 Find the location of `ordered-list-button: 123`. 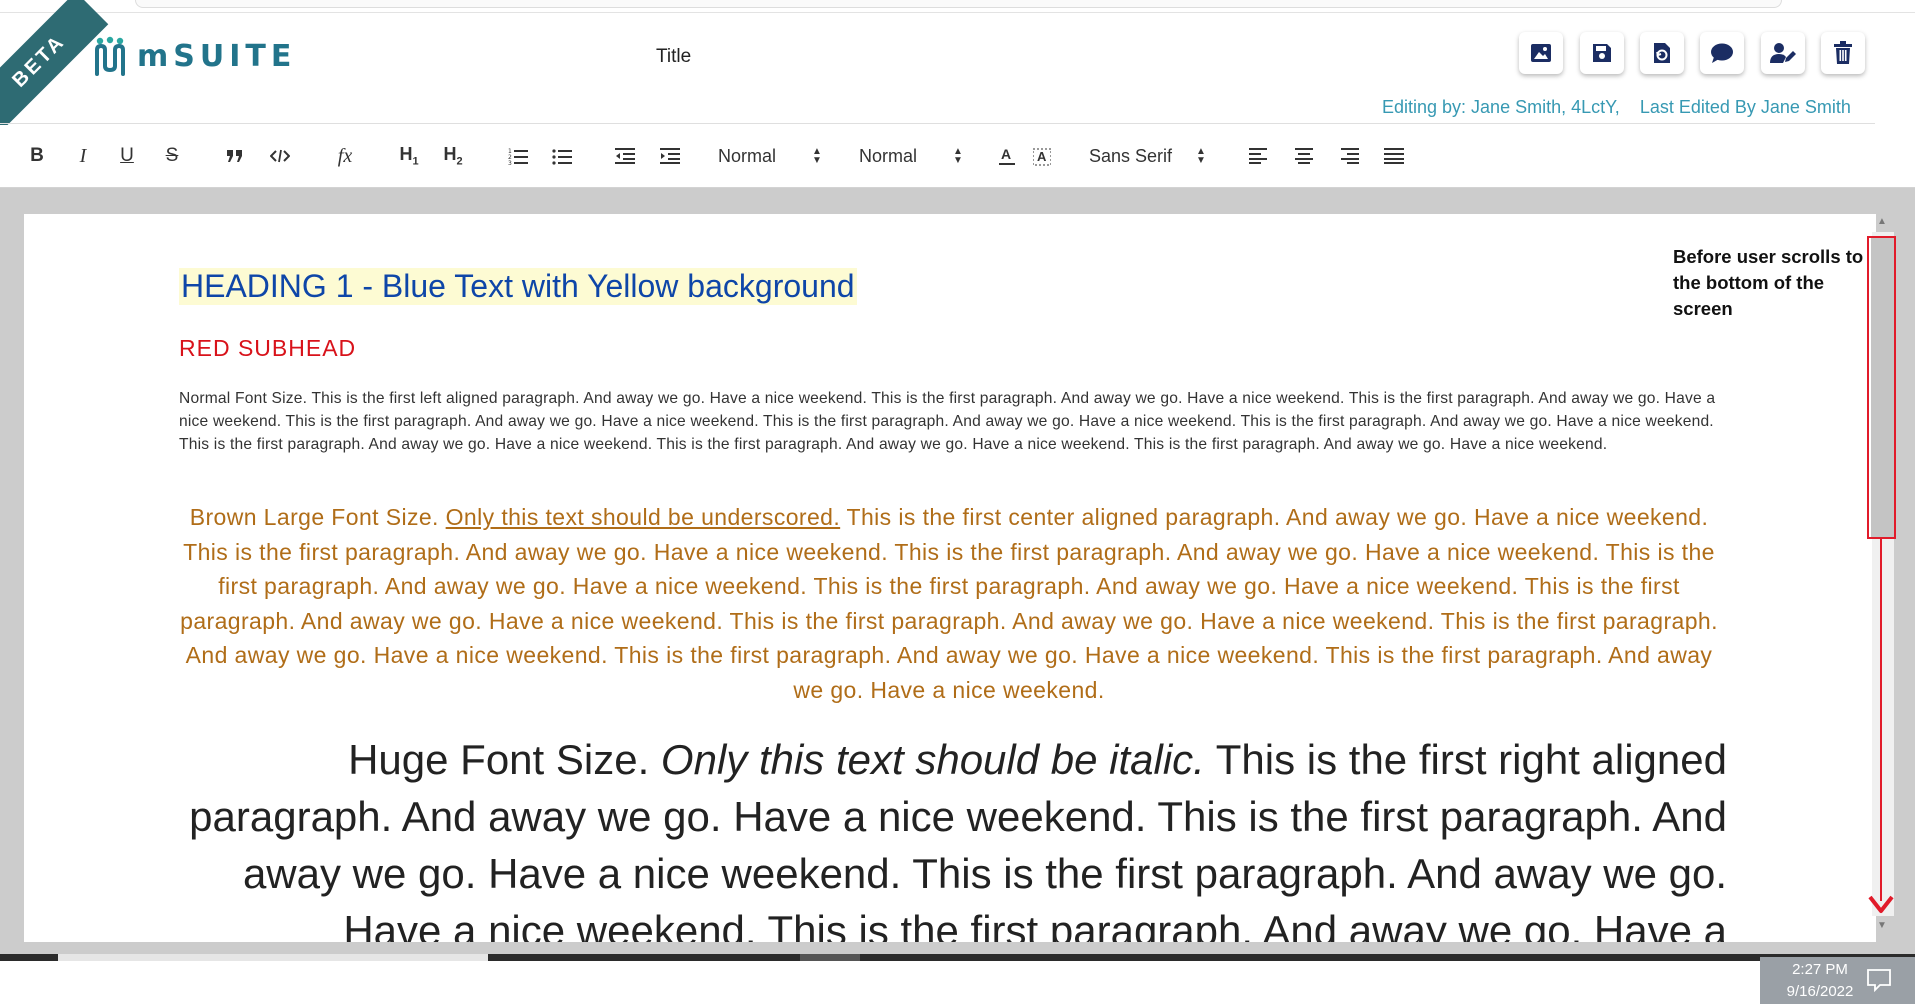

ordered-list-button: 123 is located at coordinates (518, 156).